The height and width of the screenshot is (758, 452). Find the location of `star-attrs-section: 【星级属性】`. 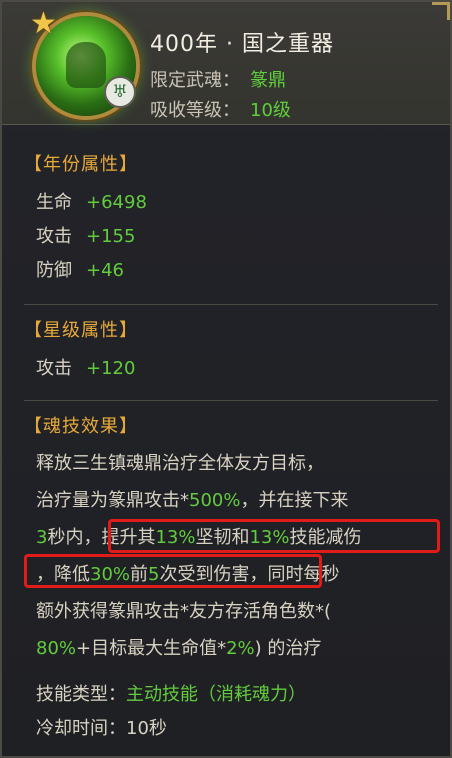

star-attrs-section: 【星级属性】 is located at coordinates (230, 329).